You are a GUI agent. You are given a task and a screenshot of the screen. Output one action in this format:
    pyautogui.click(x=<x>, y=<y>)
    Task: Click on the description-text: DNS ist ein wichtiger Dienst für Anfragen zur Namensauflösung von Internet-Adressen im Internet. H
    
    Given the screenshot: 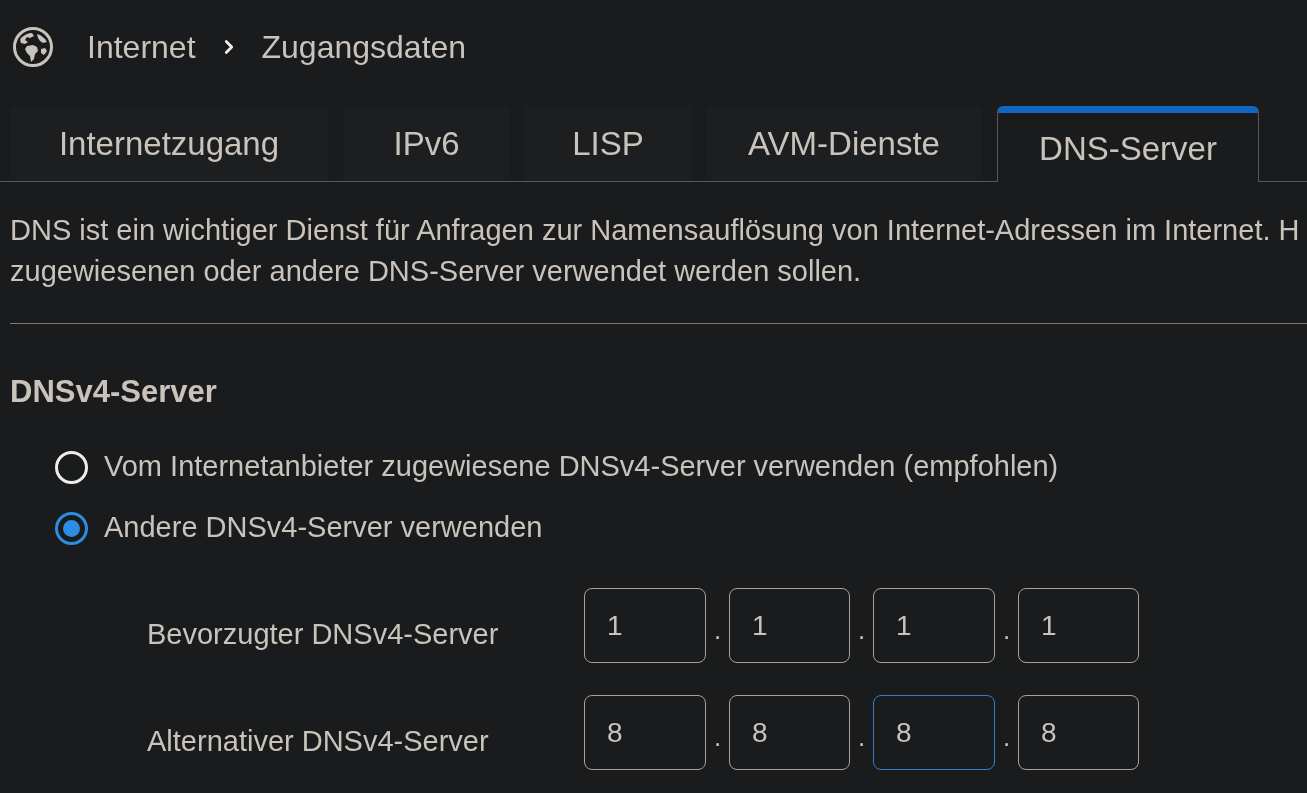 What is the action you would take?
    pyautogui.click(x=655, y=230)
    